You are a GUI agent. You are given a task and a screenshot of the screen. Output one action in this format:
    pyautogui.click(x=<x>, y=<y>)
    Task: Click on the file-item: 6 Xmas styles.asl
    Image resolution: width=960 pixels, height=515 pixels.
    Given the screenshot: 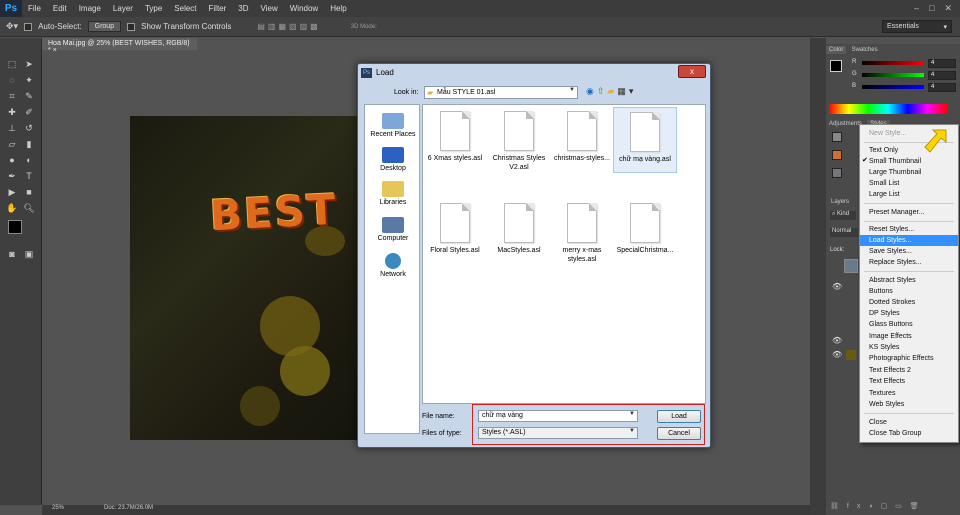 What is the action you would take?
    pyautogui.click(x=455, y=135)
    